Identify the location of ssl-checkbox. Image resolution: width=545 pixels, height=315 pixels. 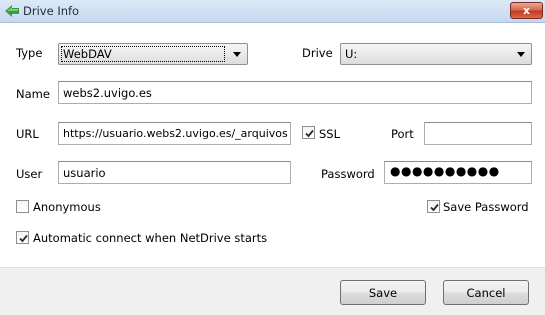
(308, 132).